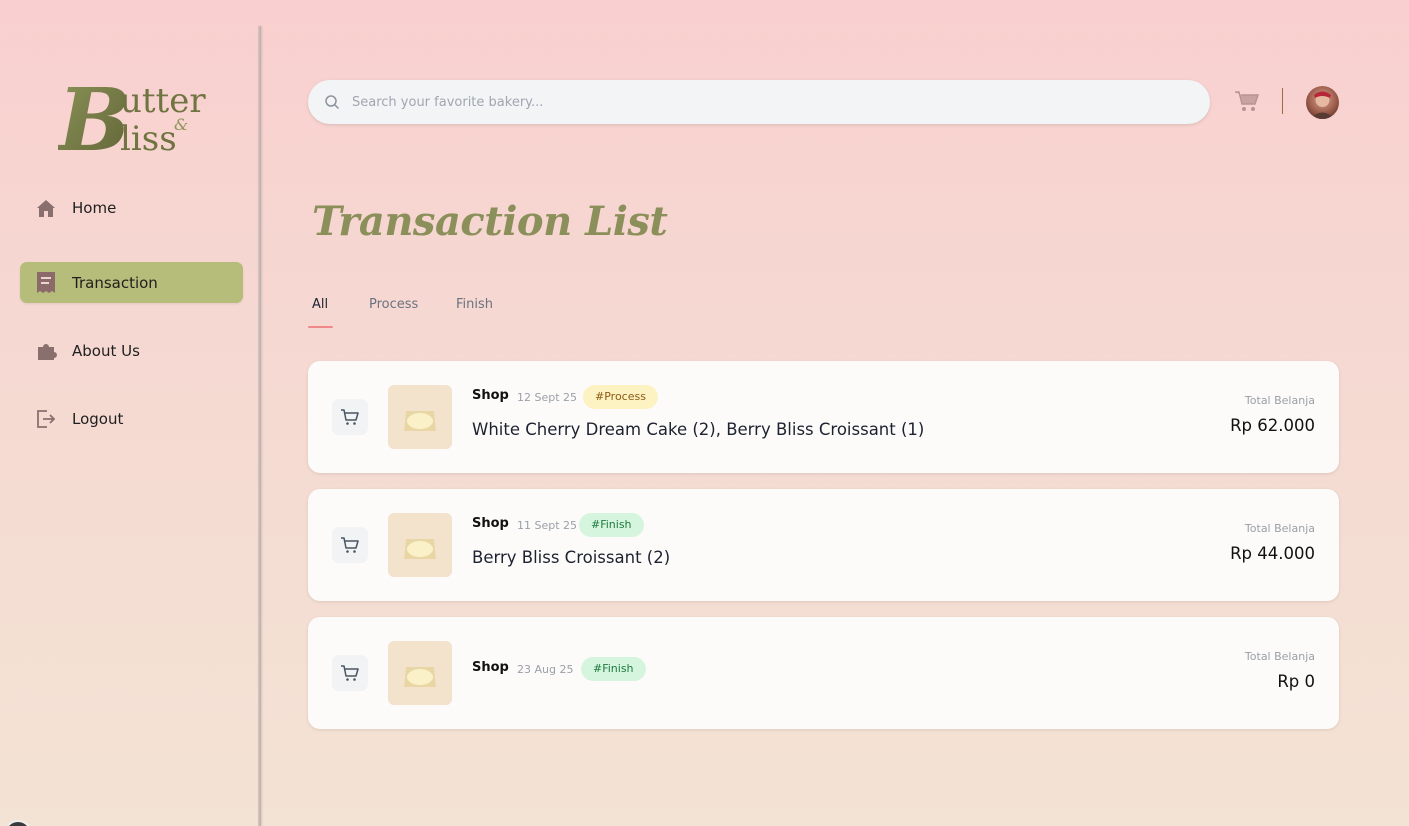  I want to click on transaction-items: Berry Bliss Croissant (2), so click(571, 557).